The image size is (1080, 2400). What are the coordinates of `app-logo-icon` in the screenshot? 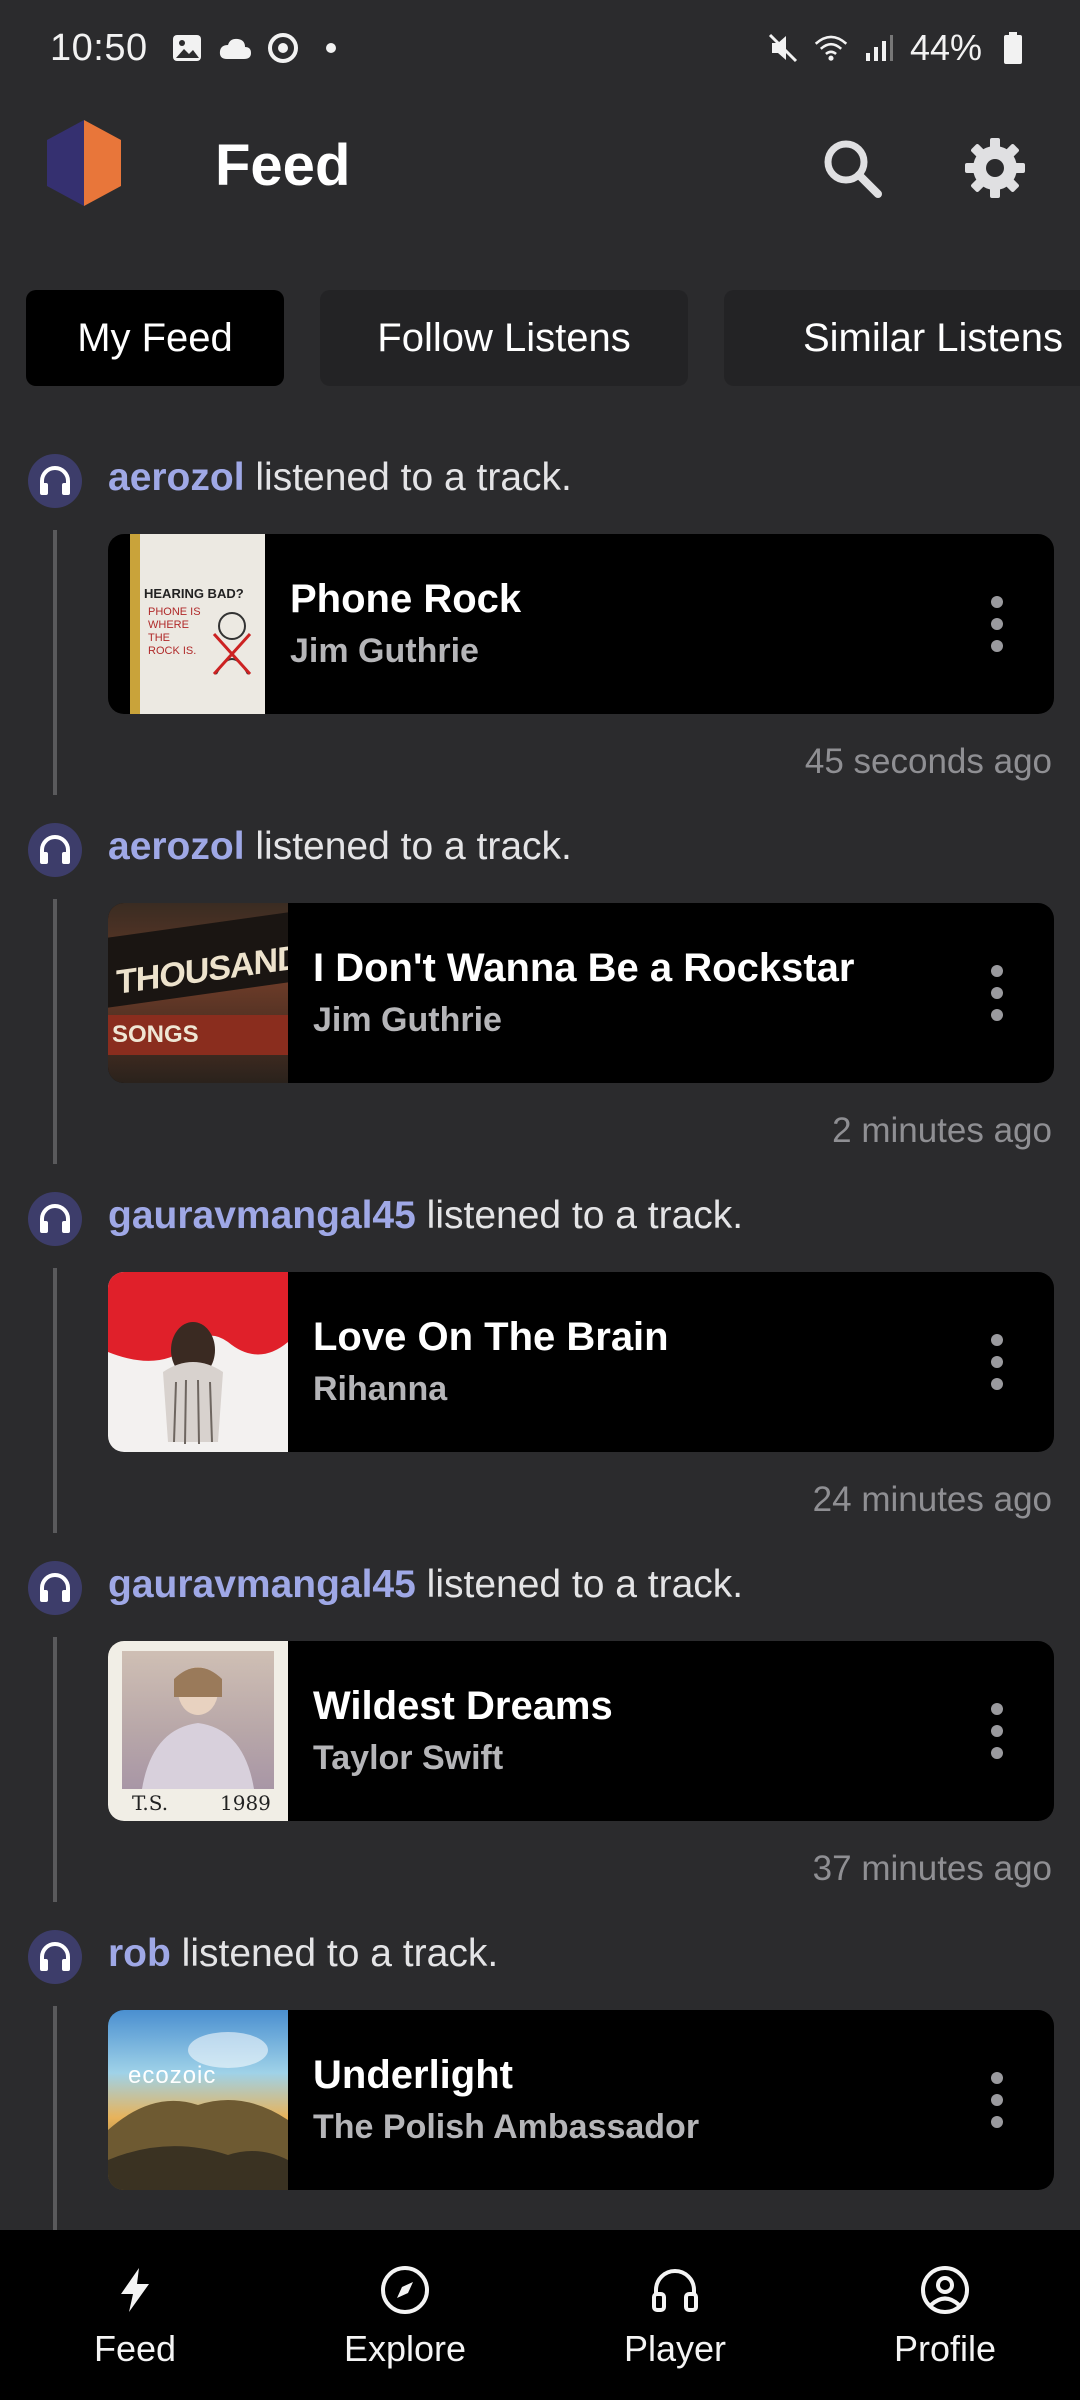 It's located at (84, 163).